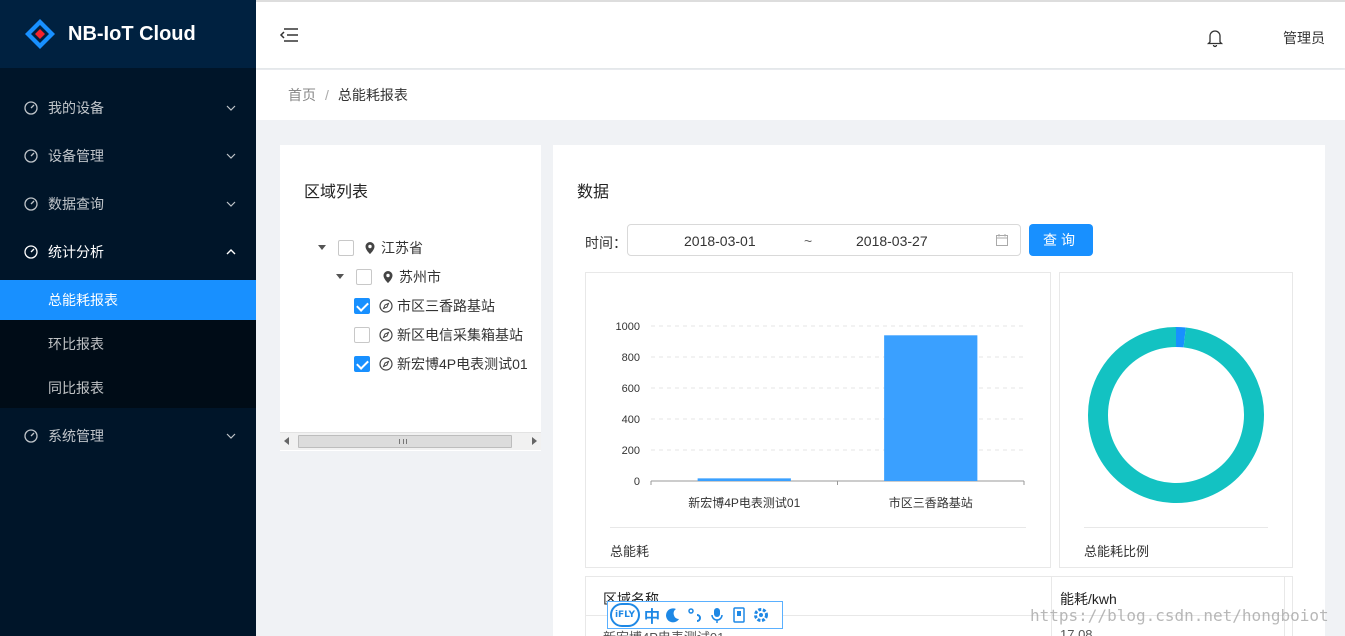  I want to click on tree-horizontal-scrollbar, so click(410, 441).